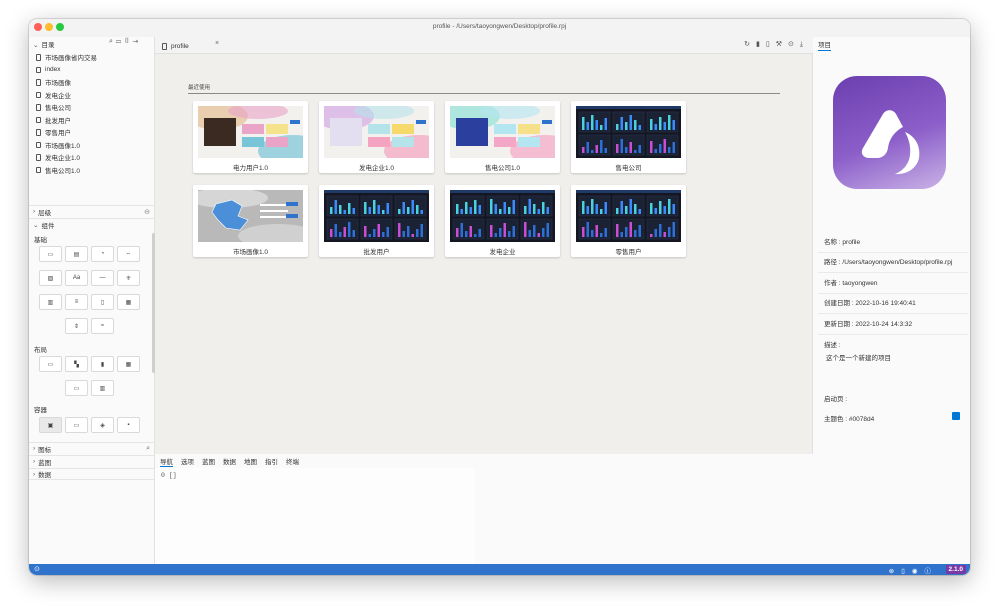 The image size is (1000, 614). I want to click on theme-color-row: 主题色 : #0078d4, so click(893, 418).